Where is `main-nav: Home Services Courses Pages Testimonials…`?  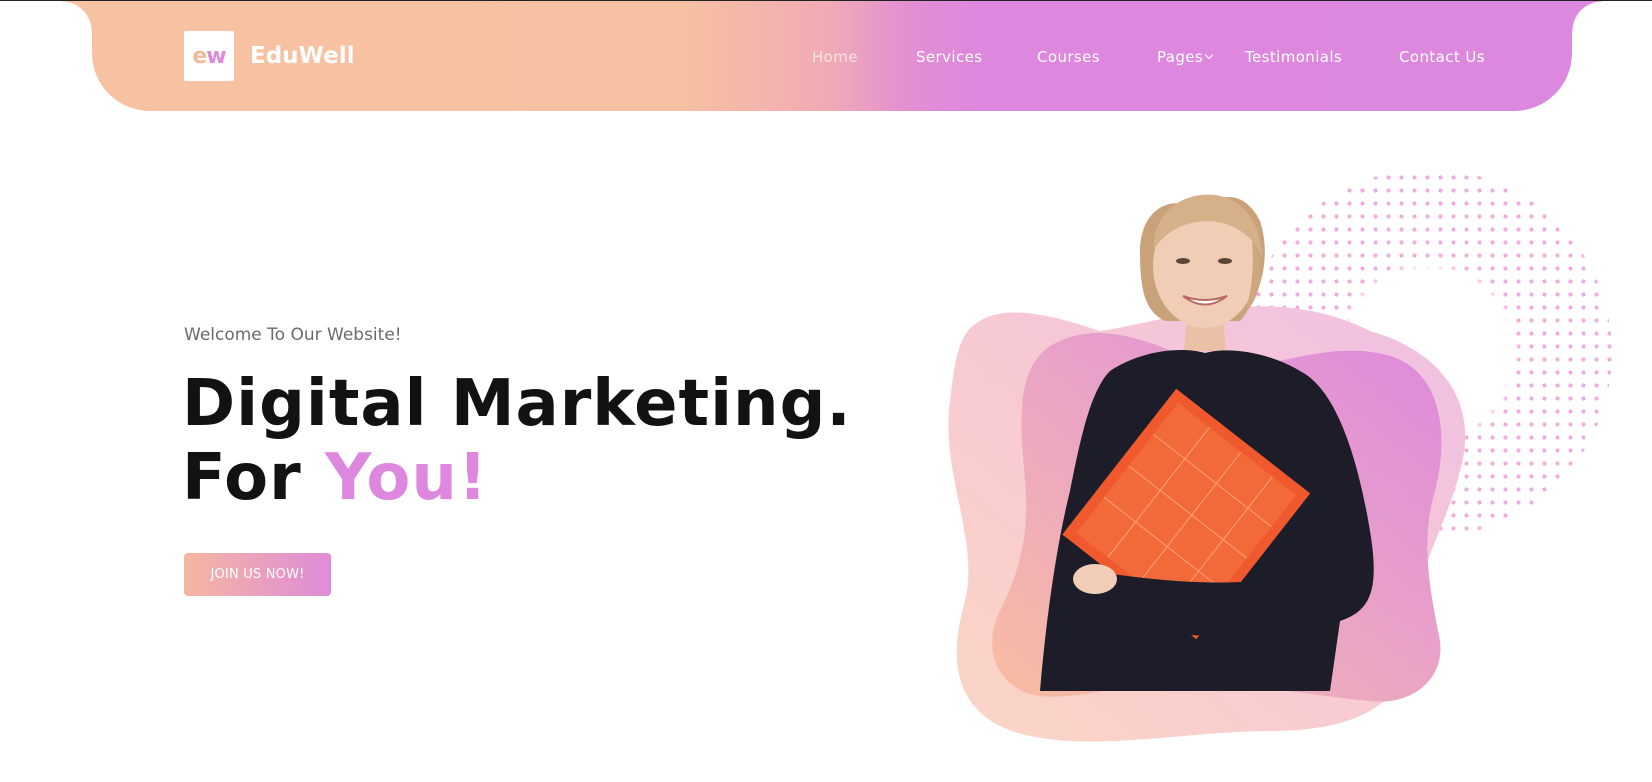 main-nav: Home Services Courses Pages Testimonials… is located at coordinates (826, 58).